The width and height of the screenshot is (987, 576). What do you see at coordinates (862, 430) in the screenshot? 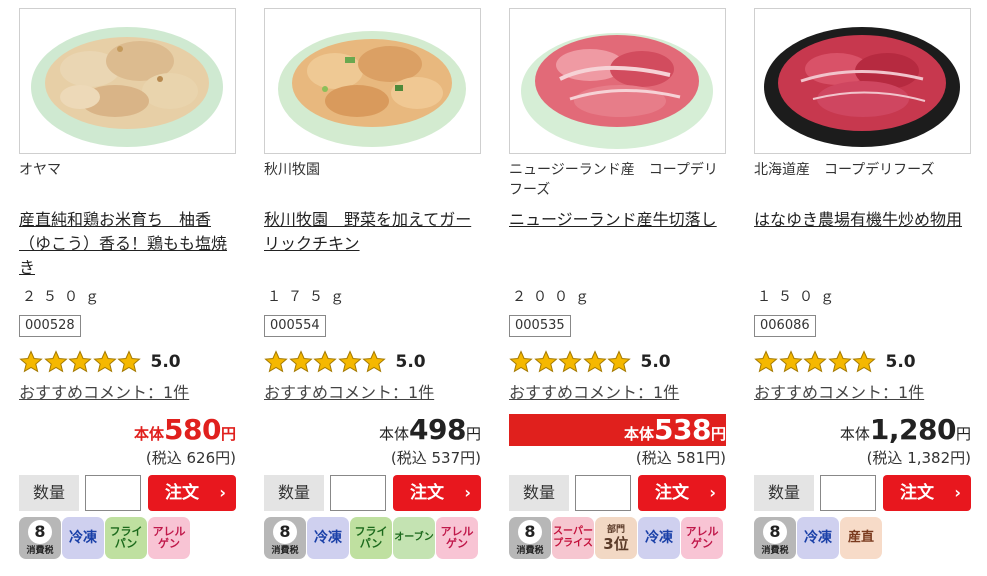
I see `price-box: 本体1,280円` at bounding box center [862, 430].